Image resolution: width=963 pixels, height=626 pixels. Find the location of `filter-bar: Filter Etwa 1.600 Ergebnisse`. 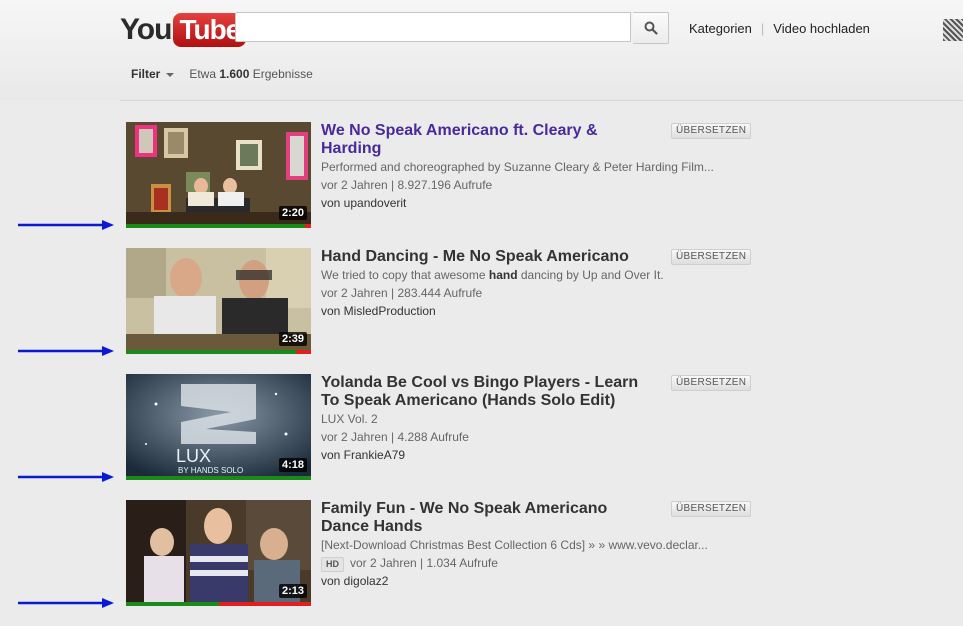

filter-bar: Filter Etwa 1.600 Ergebnisse is located at coordinates (222, 74).